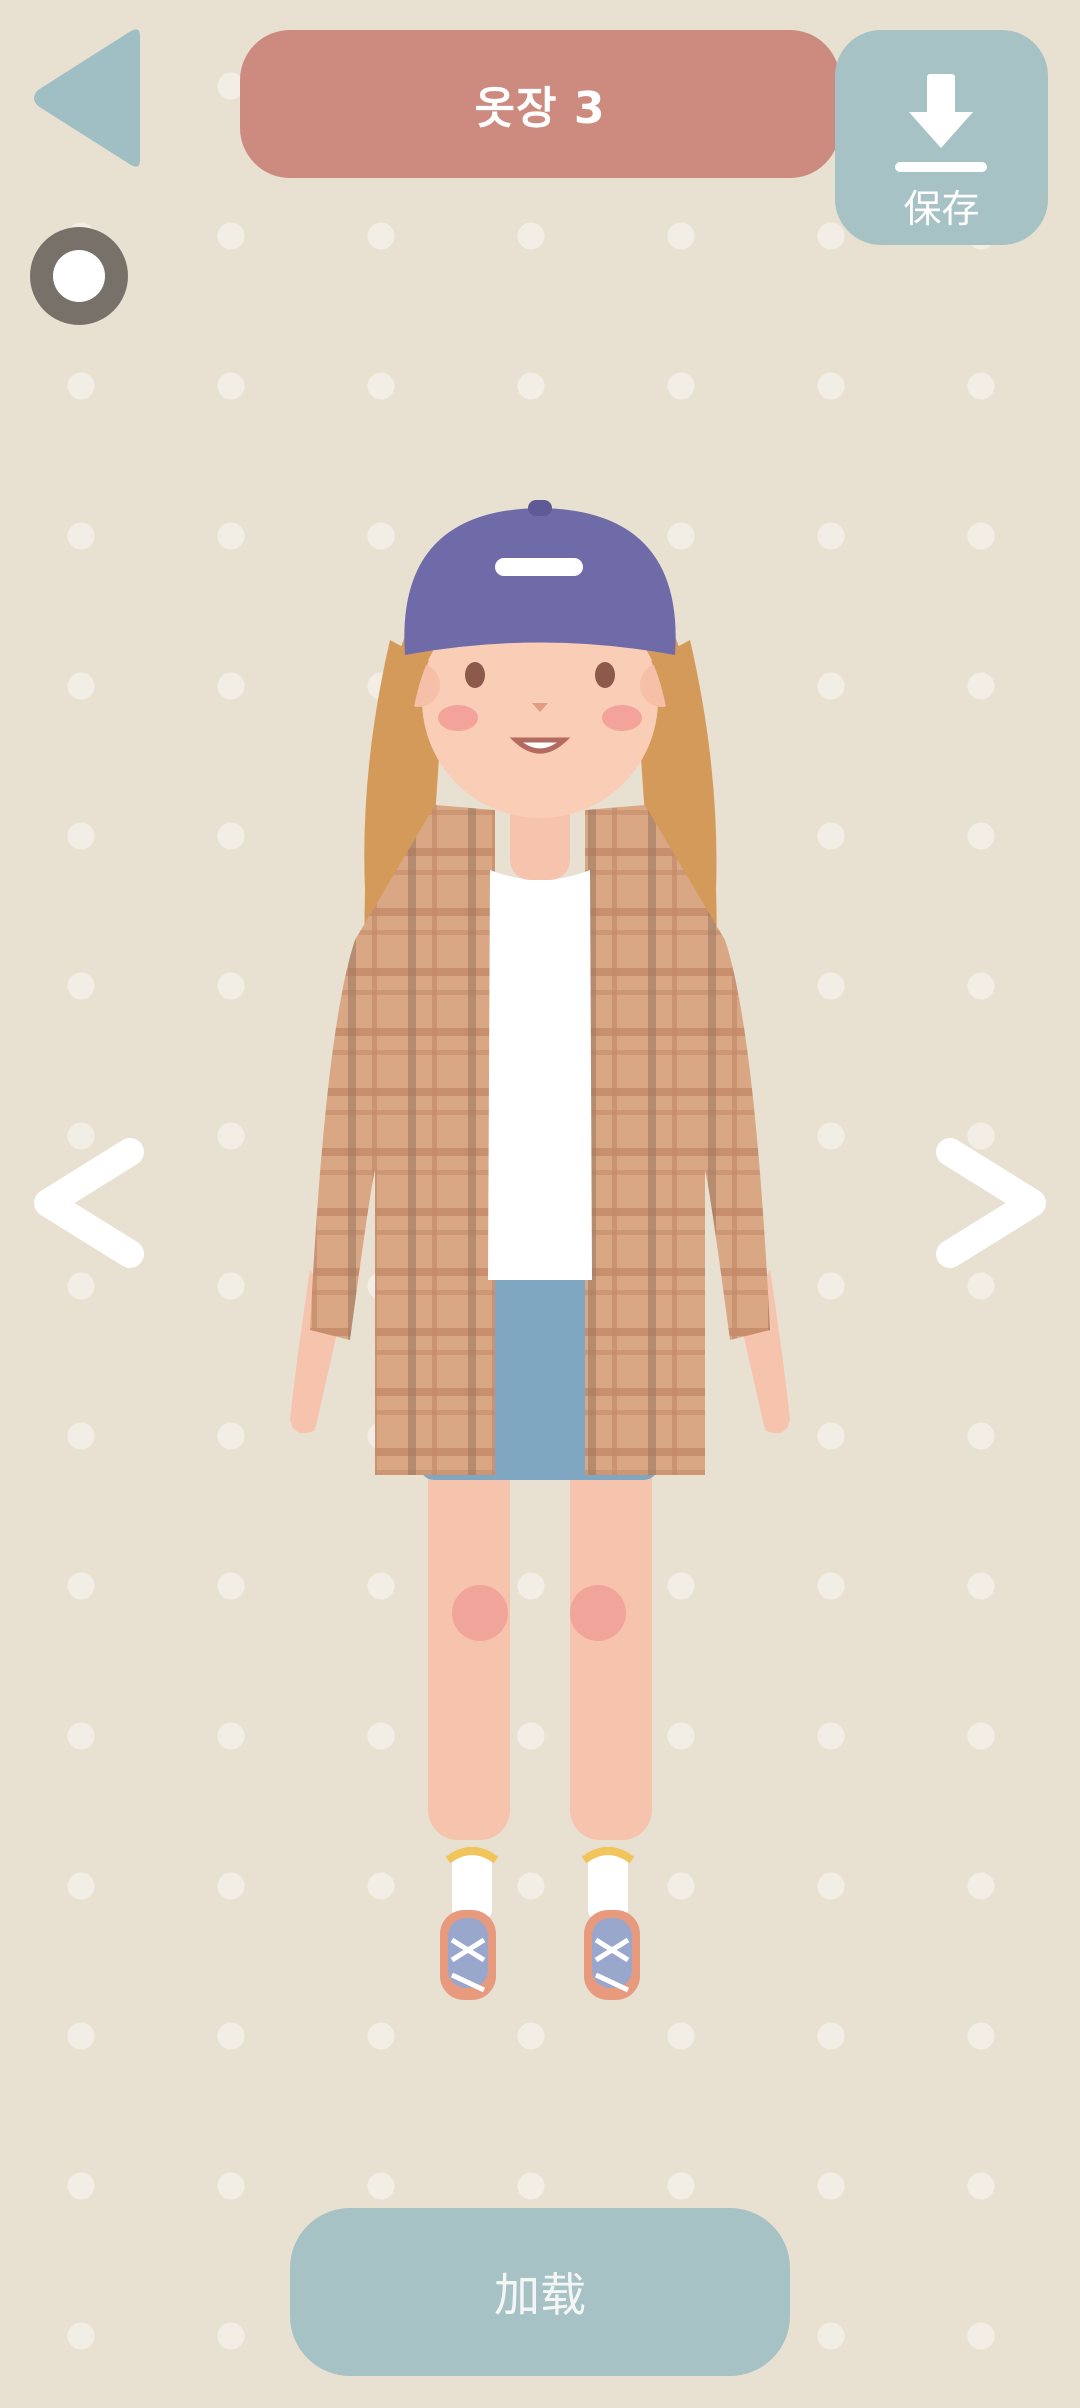 The width and height of the screenshot is (1080, 2408). I want to click on page-title: 옷장 3, so click(540, 108).